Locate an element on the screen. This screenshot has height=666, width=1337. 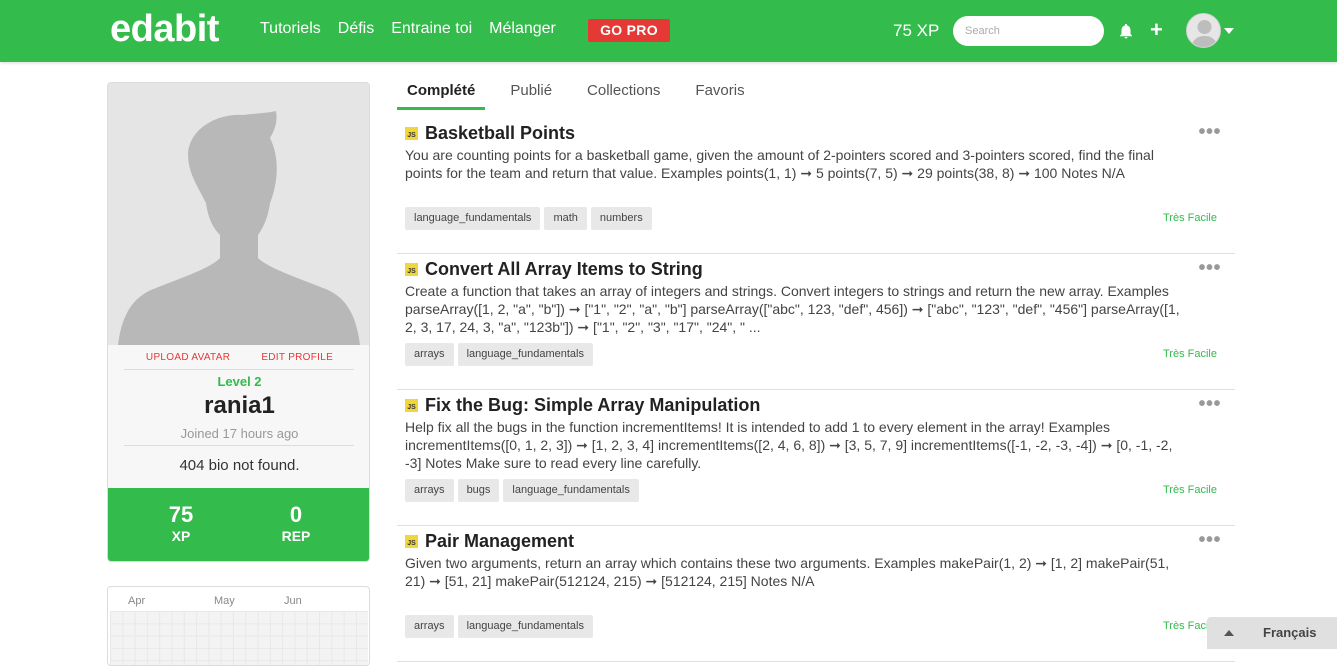
calendar-month: May is located at coordinates (224, 601).